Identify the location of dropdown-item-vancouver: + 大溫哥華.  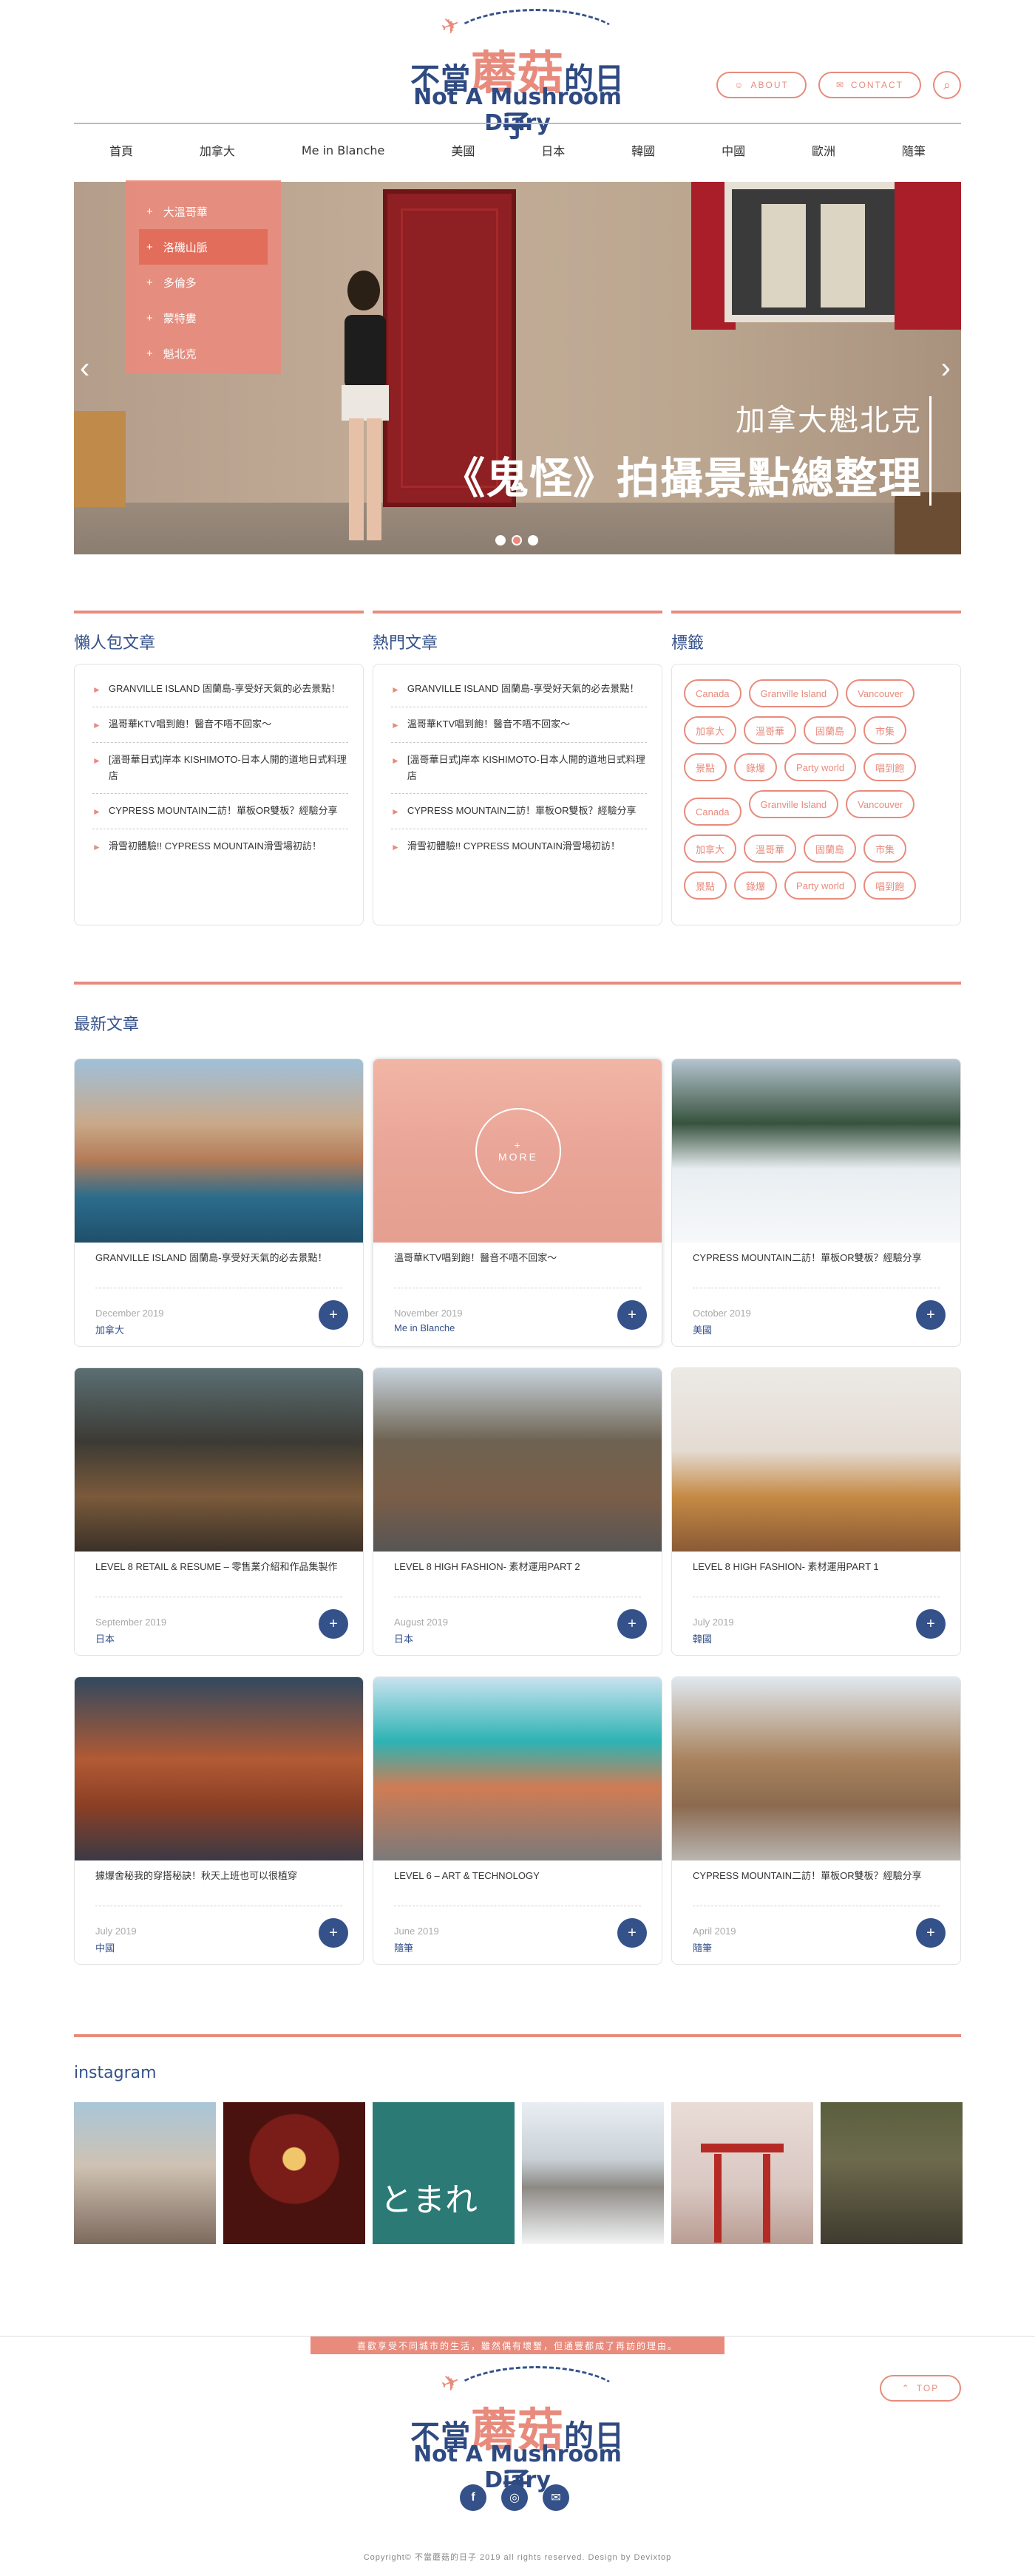
(203, 211).